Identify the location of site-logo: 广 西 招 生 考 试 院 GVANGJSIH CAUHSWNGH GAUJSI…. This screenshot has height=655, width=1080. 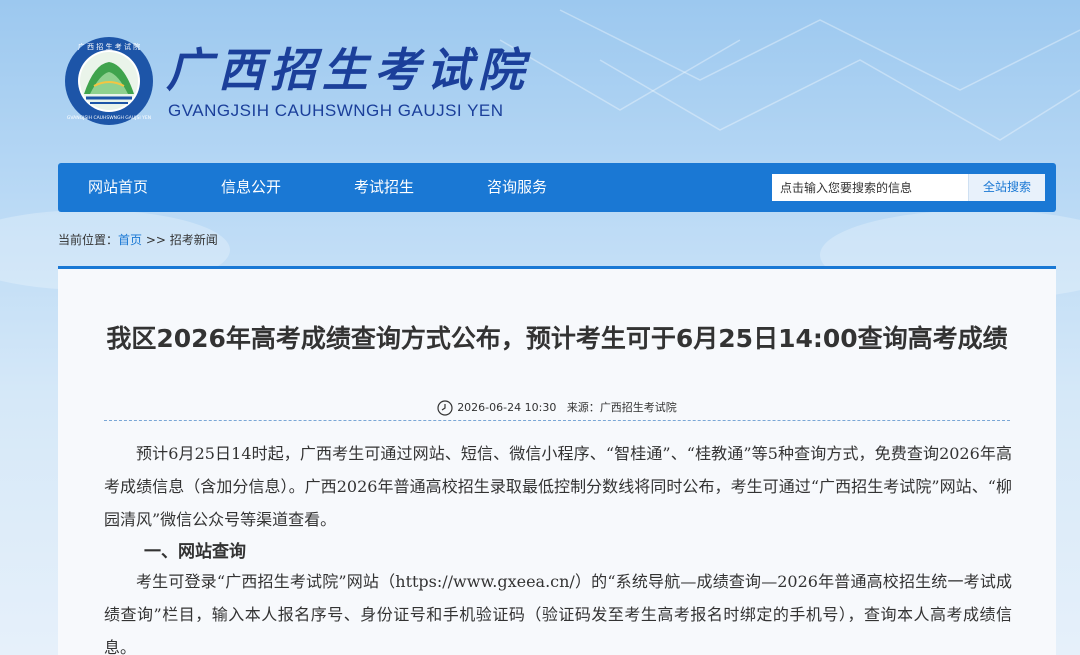
(109, 81).